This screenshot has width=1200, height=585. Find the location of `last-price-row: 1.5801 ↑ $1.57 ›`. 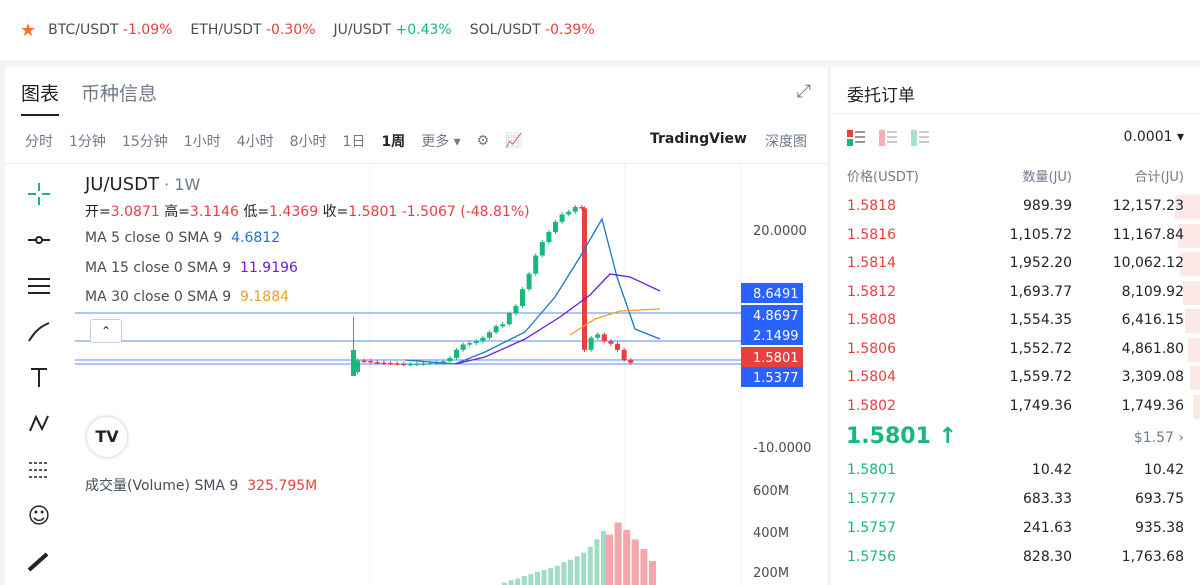

last-price-row: 1.5801 ↑ $1.57 › is located at coordinates (1015, 439).